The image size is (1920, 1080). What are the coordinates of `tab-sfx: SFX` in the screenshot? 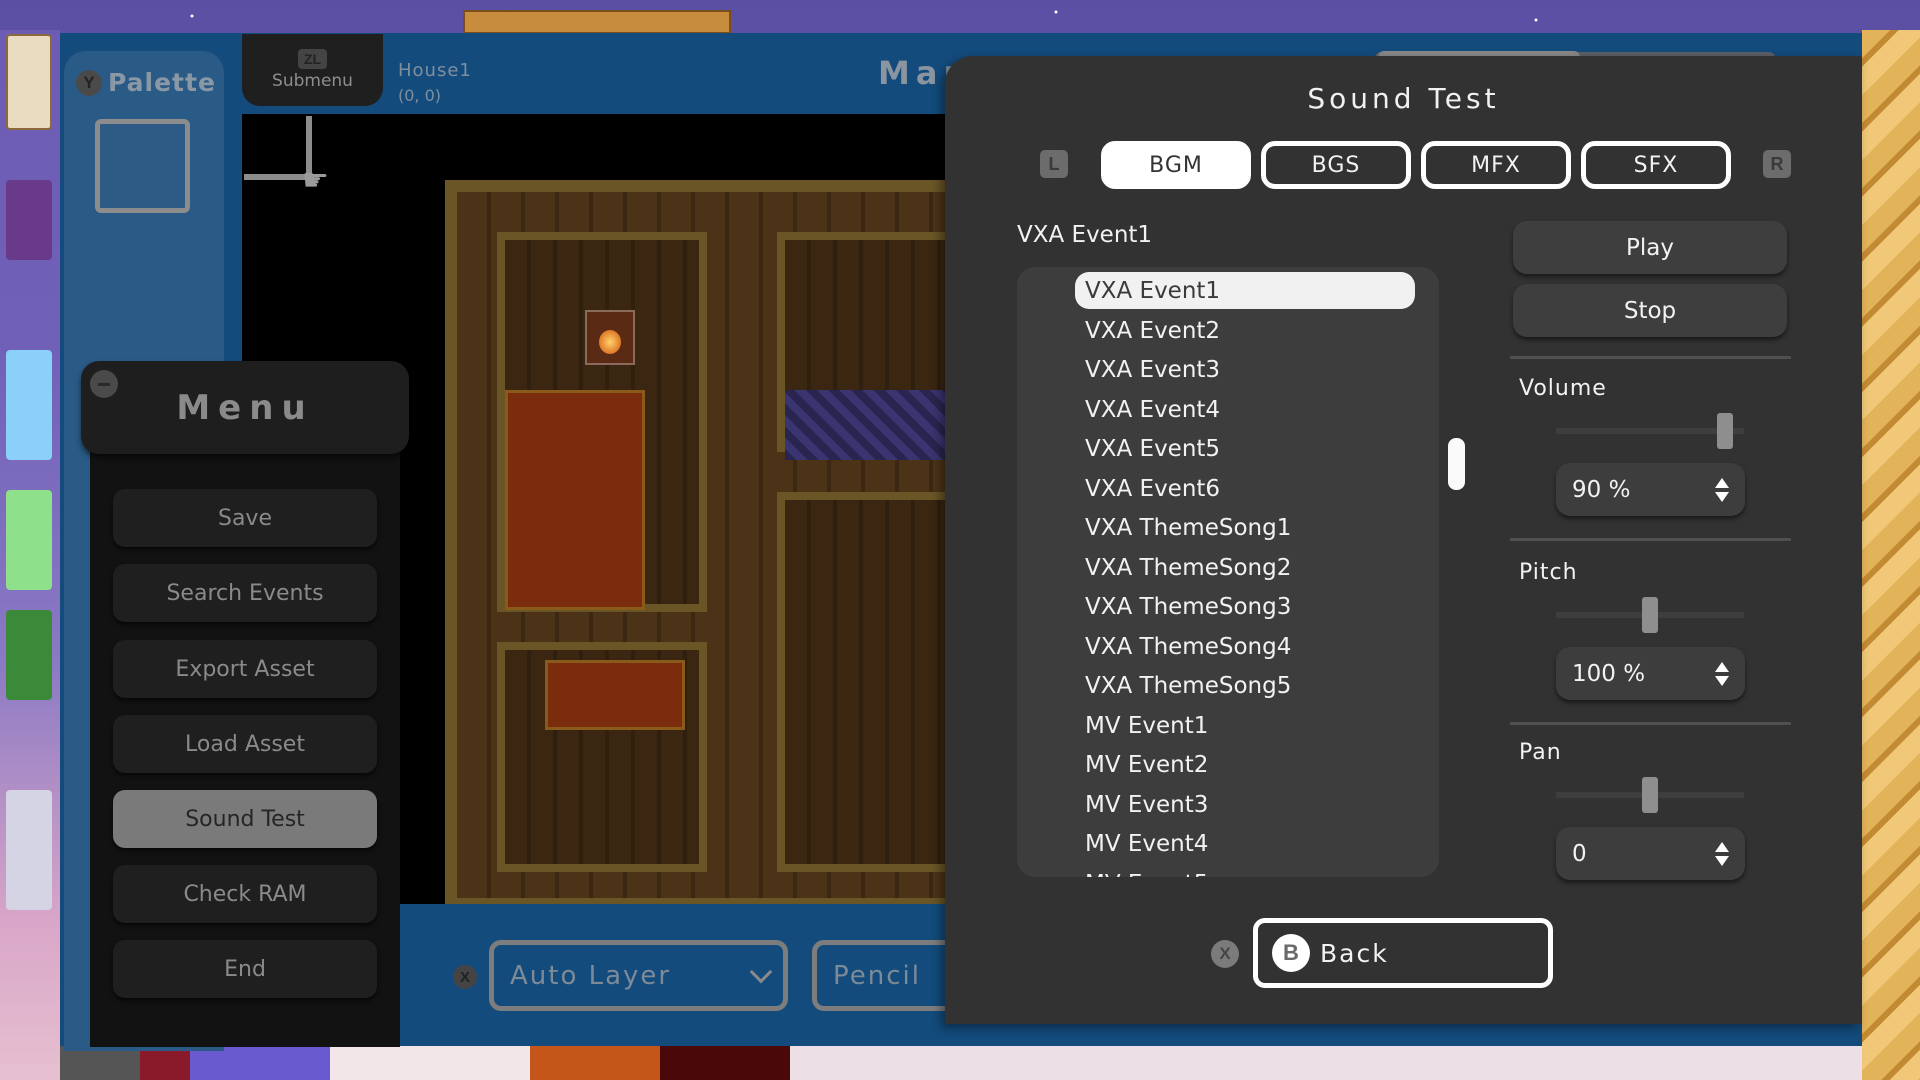 It's located at (1656, 165).